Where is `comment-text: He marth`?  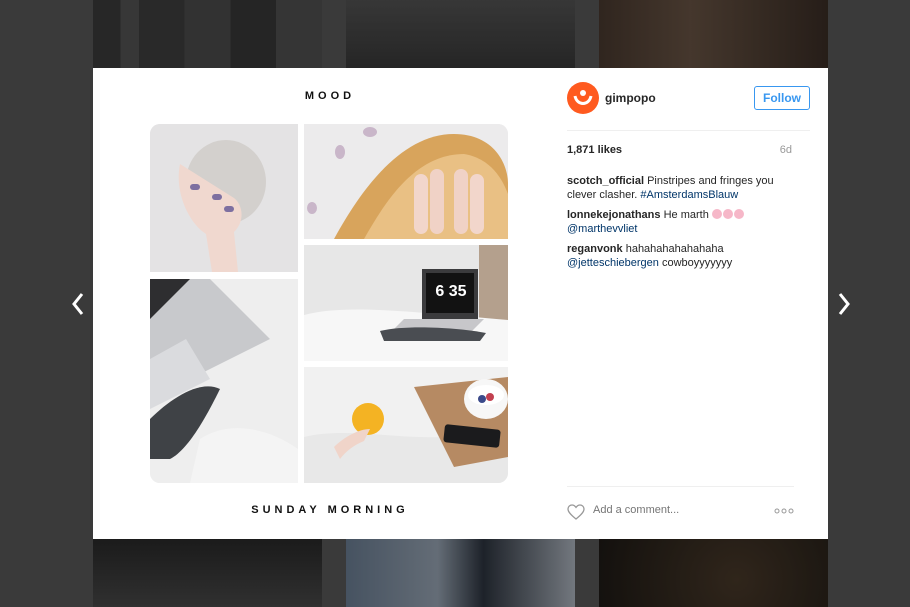
comment-text: He marth is located at coordinates (686, 215).